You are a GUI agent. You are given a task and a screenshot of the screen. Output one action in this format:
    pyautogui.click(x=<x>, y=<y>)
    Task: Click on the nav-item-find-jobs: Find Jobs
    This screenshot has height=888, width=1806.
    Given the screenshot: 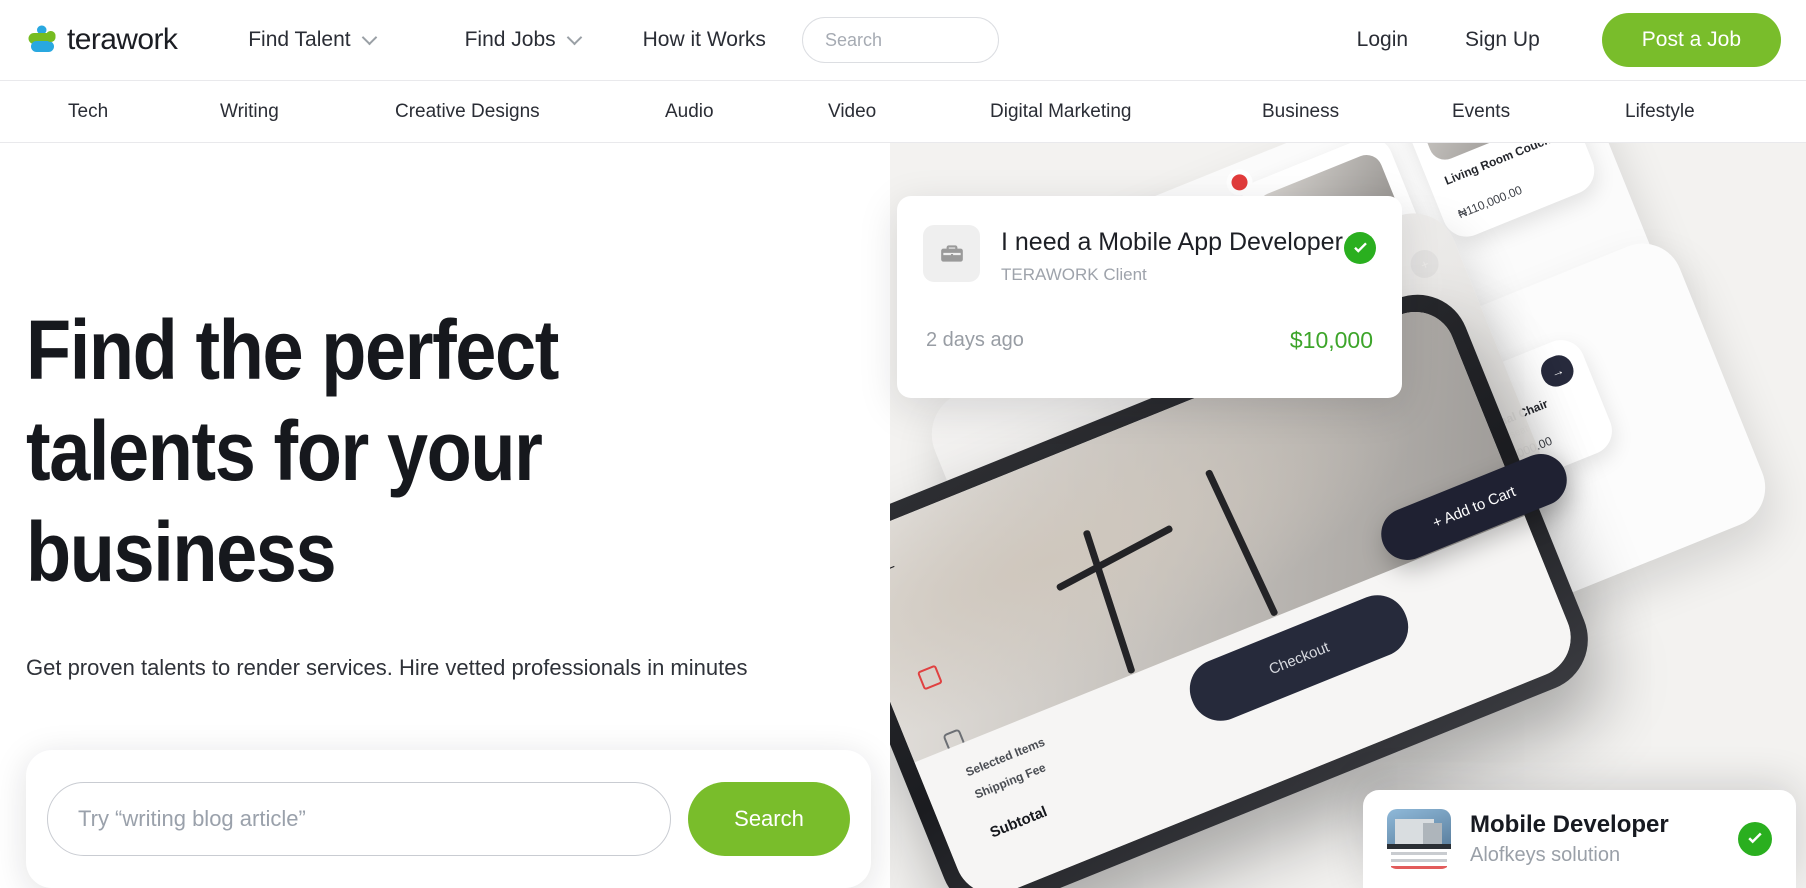 What is the action you would take?
    pyautogui.click(x=523, y=40)
    